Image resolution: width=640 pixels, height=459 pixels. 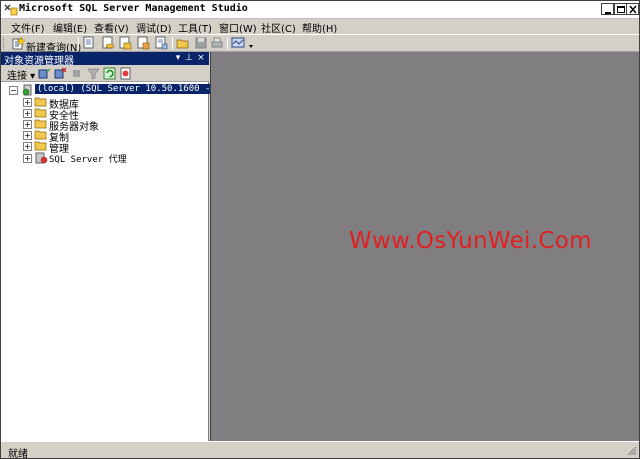 What do you see at coordinates (608, 13) in the screenshot?
I see `minimize-icon` at bounding box center [608, 13].